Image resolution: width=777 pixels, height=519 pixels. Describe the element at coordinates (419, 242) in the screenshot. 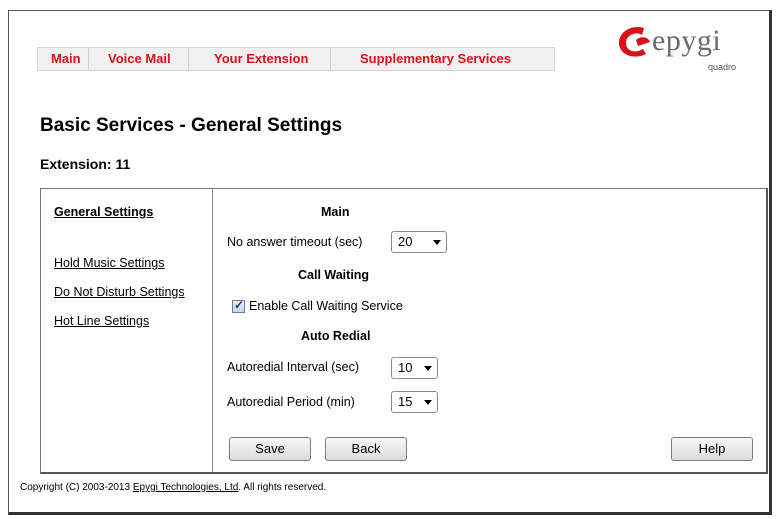

I see `no-answer-timeout-select: 20` at that location.